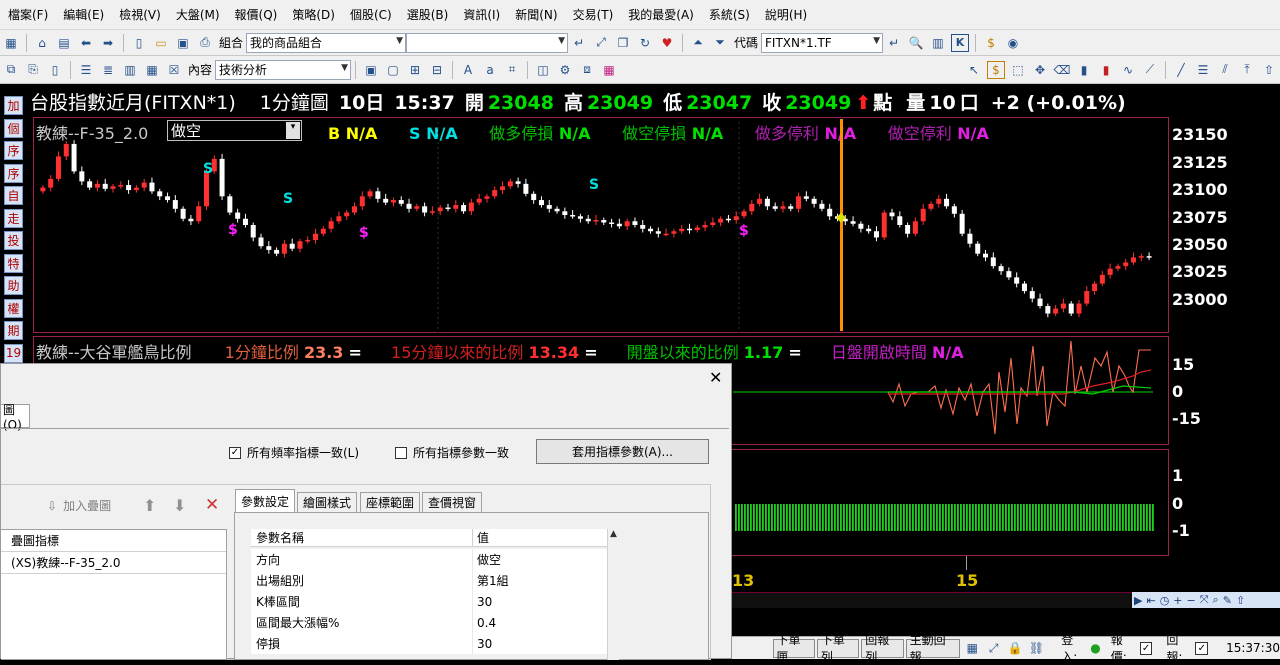 Image resolution: width=1280 pixels, height=665 pixels. Describe the element at coordinates (13, 195) in the screenshot. I see `quick-nav-button: 自` at that location.